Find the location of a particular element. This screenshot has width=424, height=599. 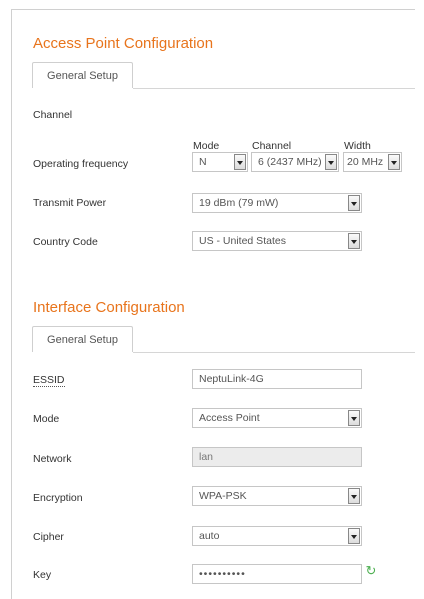

tab-general-setup-ap: General Setup is located at coordinates (82, 75).